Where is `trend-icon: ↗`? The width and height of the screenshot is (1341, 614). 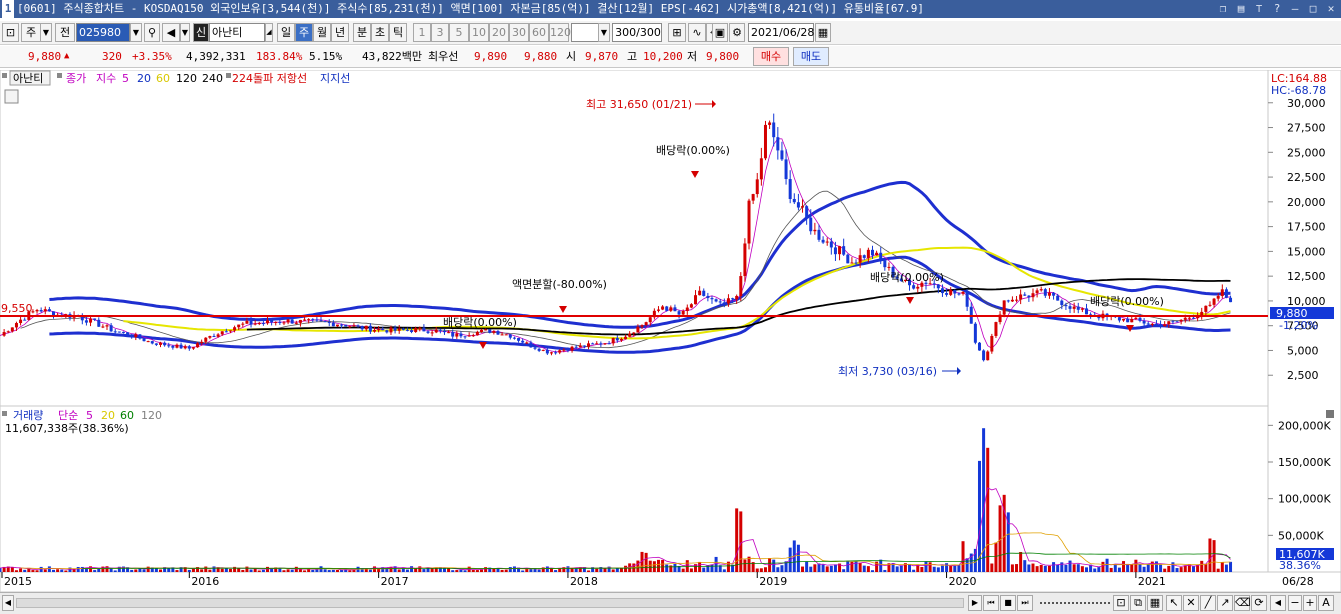 trend-icon: ↗ is located at coordinates (1225, 603).